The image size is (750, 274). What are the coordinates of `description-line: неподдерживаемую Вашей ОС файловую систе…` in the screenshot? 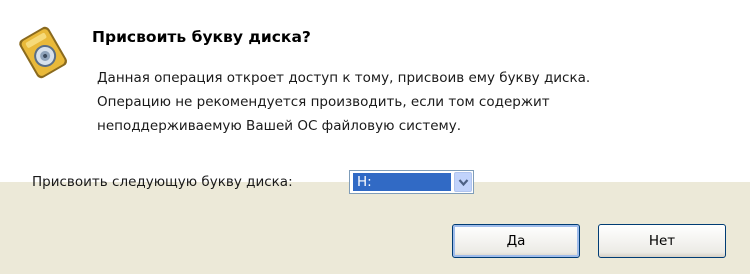 It's located at (279, 126).